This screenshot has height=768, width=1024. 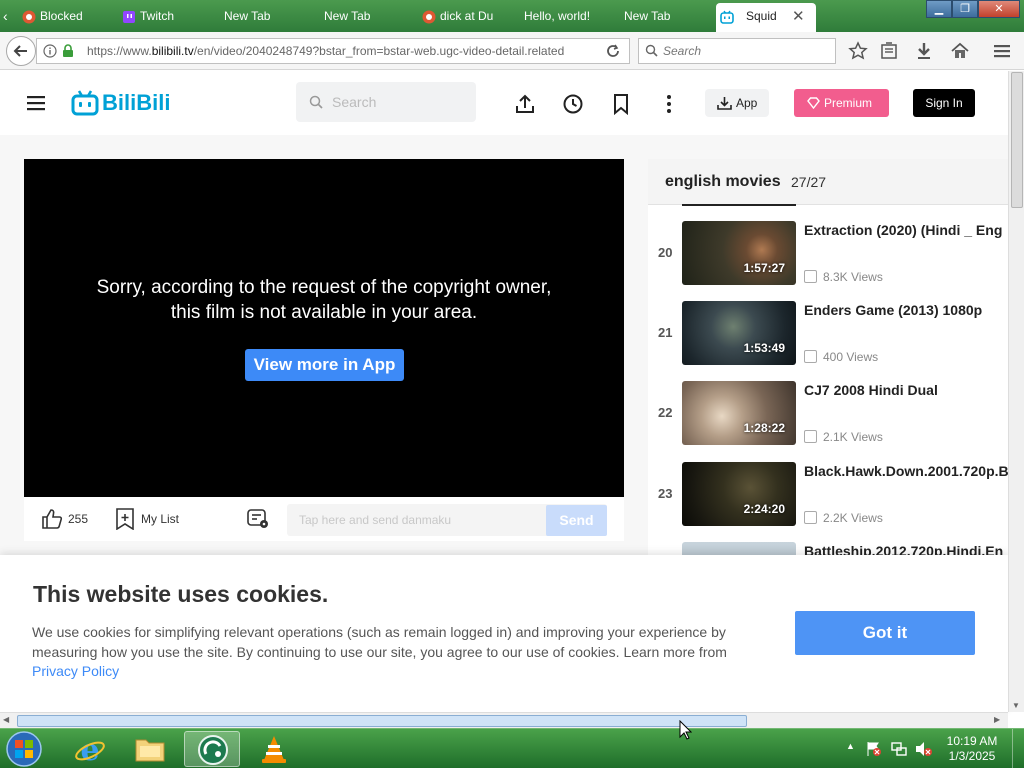 I want to click on download-app-button: App, so click(x=737, y=103).